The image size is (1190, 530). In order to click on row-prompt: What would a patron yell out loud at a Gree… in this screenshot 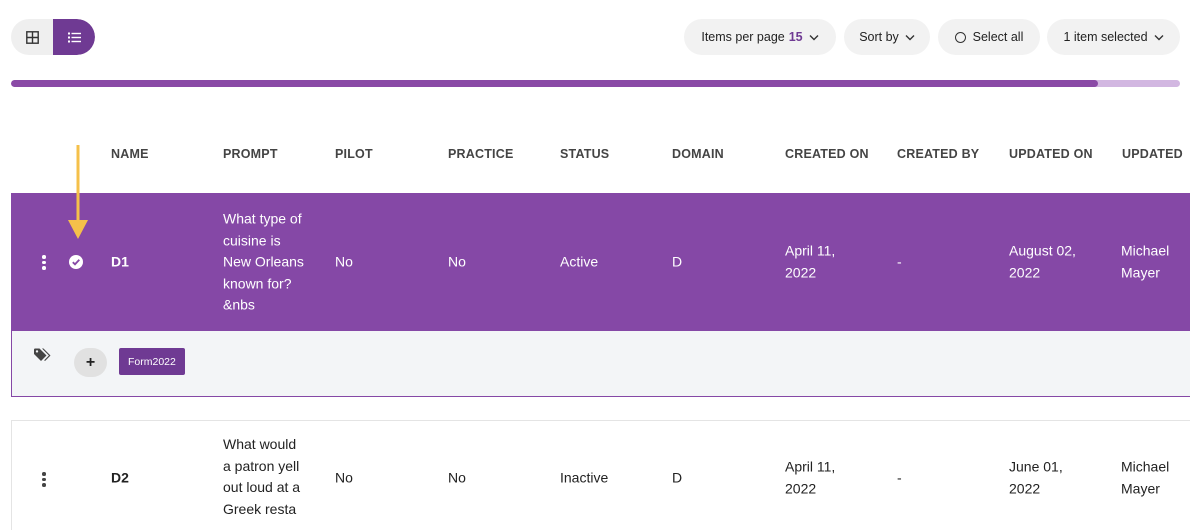, I will do `click(262, 476)`.